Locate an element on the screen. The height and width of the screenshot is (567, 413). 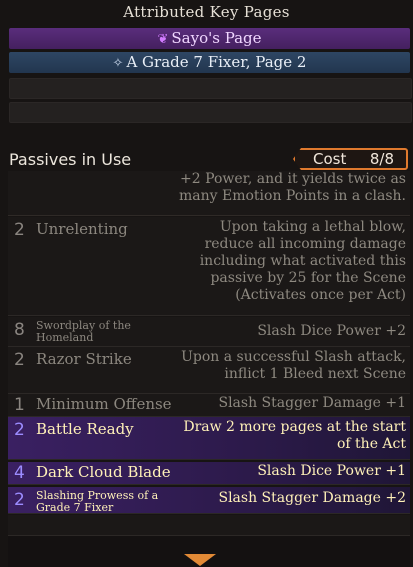
divider is located at coordinates (209, 215).